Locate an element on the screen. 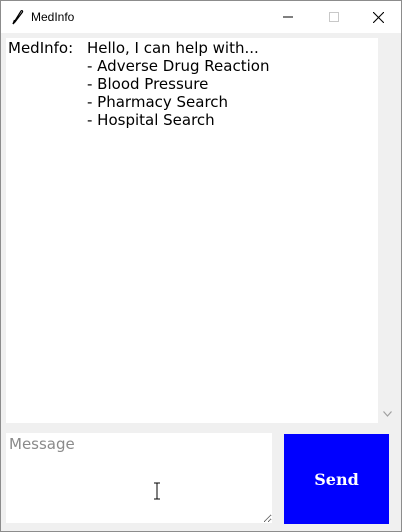 This screenshot has height=532, width=402. minimize-button is located at coordinates (288, 17).